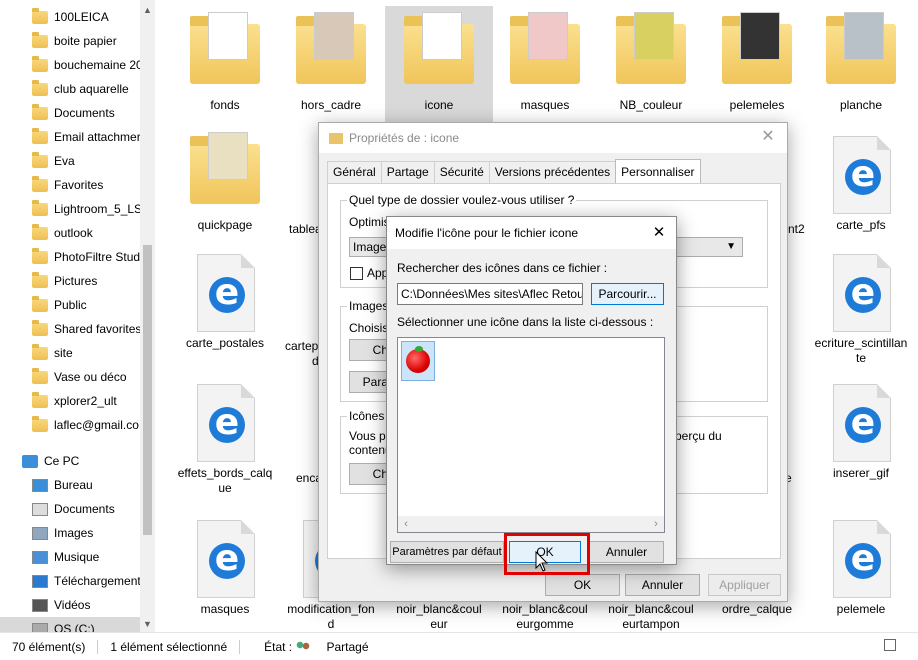 This screenshot has width=918, height=660. What do you see at coordinates (890, 645) in the screenshot?
I see `details-view-icon` at bounding box center [890, 645].